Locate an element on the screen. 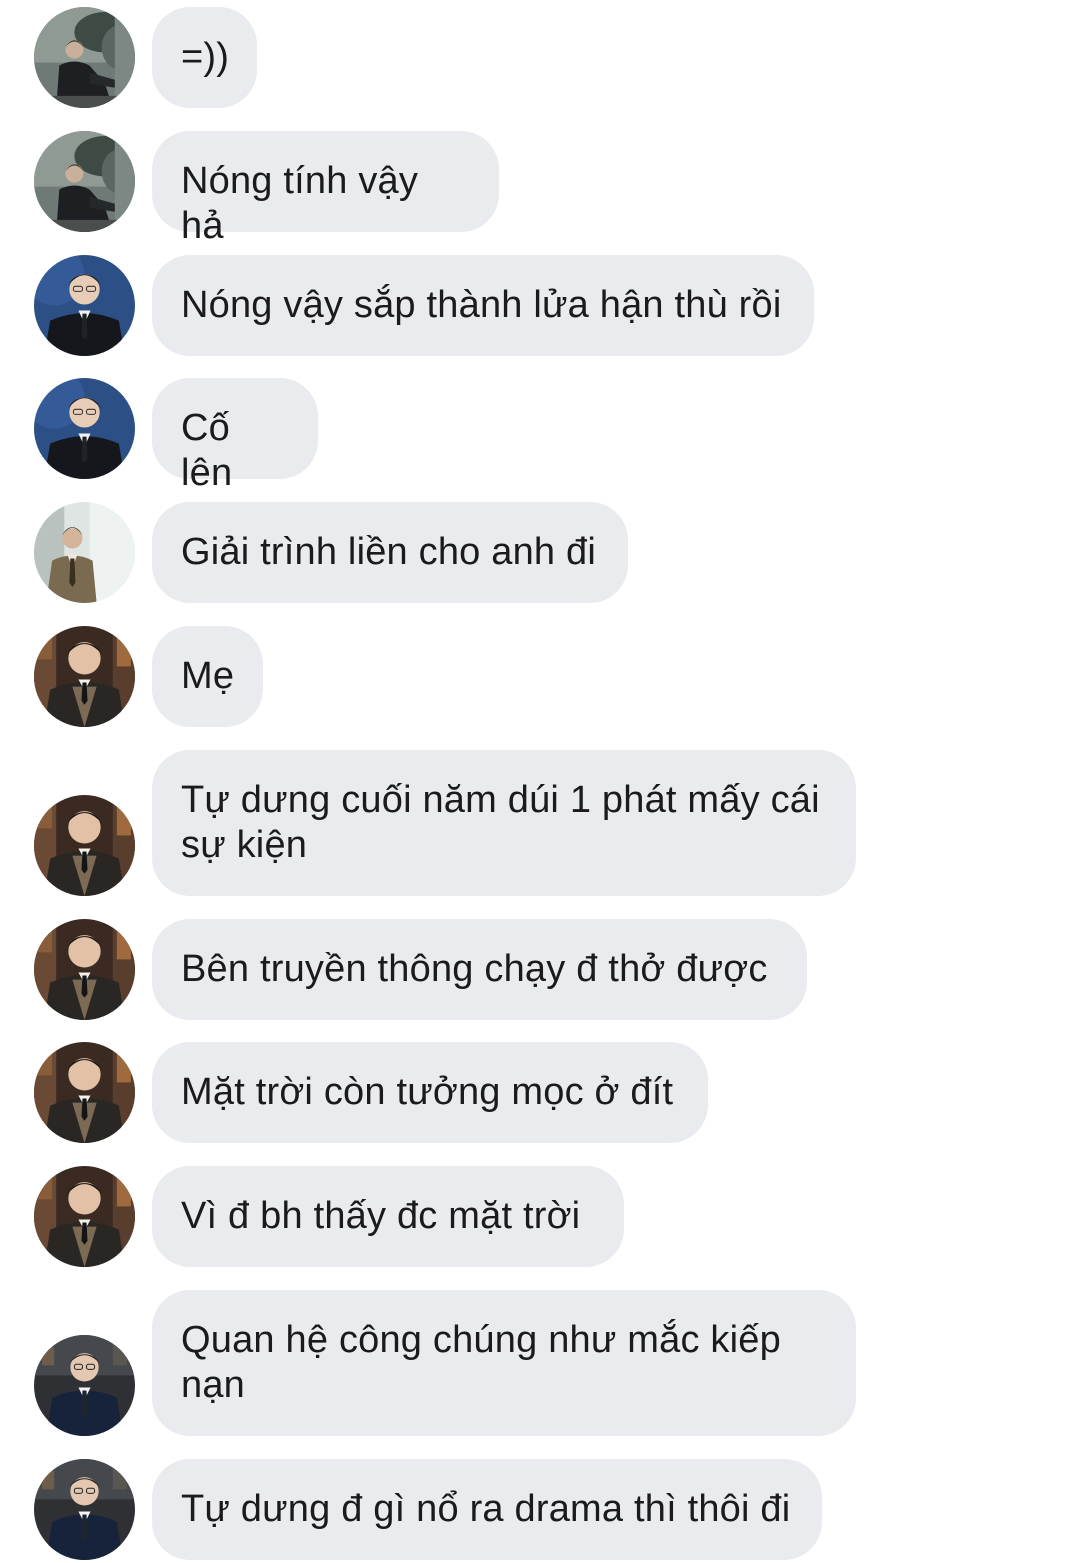 Image resolution: width=1080 pixels, height=1563 pixels. message-text: =)) is located at coordinates (205, 57).